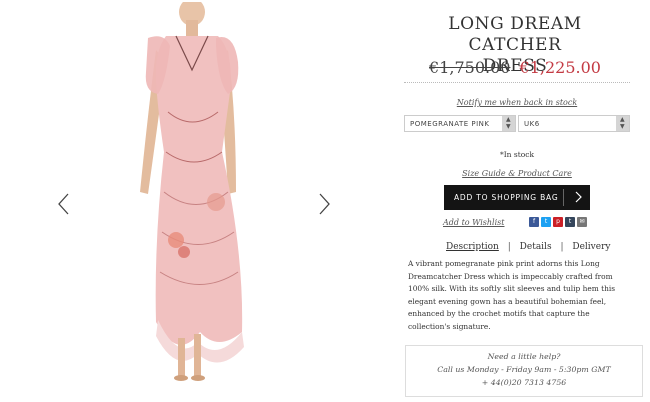 This screenshot has height=402, width=650. Describe the element at coordinates (546, 222) in the screenshot. I see `twitter-icon: t` at that location.